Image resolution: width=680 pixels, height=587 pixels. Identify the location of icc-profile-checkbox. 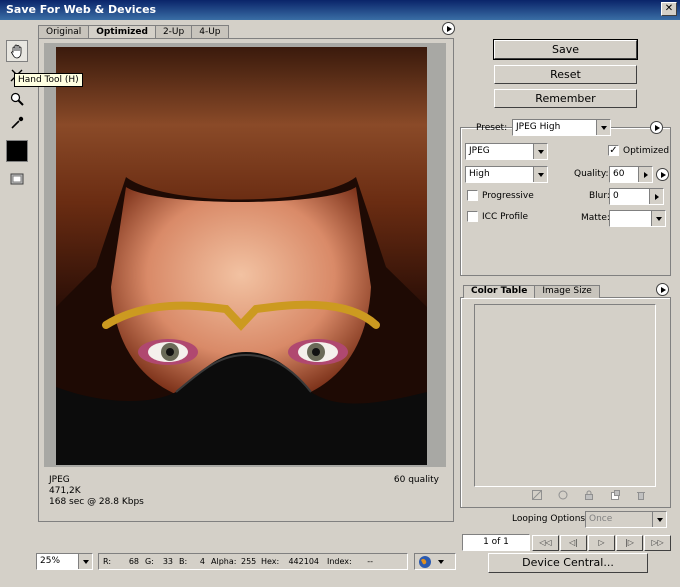
(472, 216).